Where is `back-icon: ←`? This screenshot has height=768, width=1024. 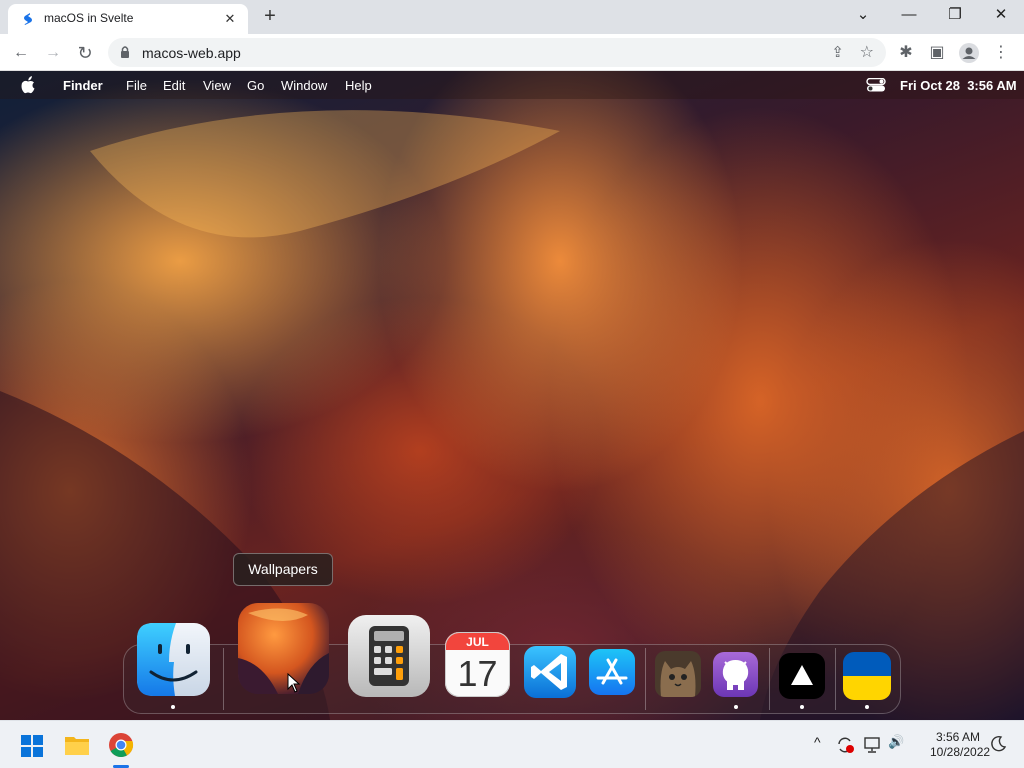 back-icon: ← is located at coordinates (21, 53).